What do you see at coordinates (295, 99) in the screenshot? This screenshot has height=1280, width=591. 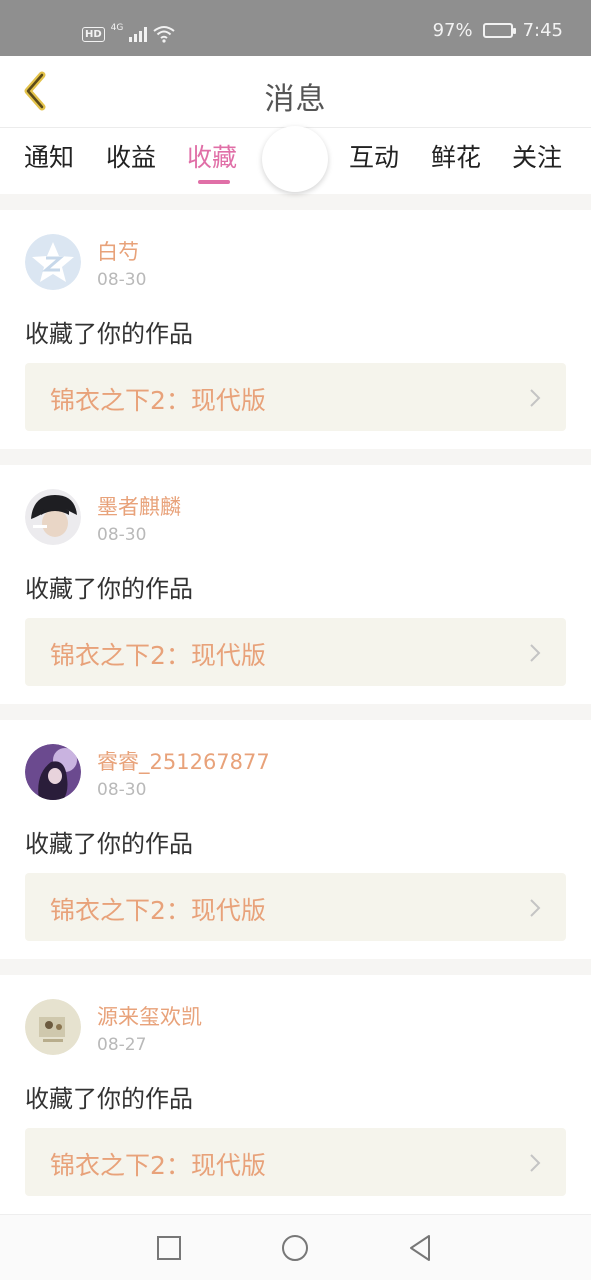 I see `page-title: 消息` at bounding box center [295, 99].